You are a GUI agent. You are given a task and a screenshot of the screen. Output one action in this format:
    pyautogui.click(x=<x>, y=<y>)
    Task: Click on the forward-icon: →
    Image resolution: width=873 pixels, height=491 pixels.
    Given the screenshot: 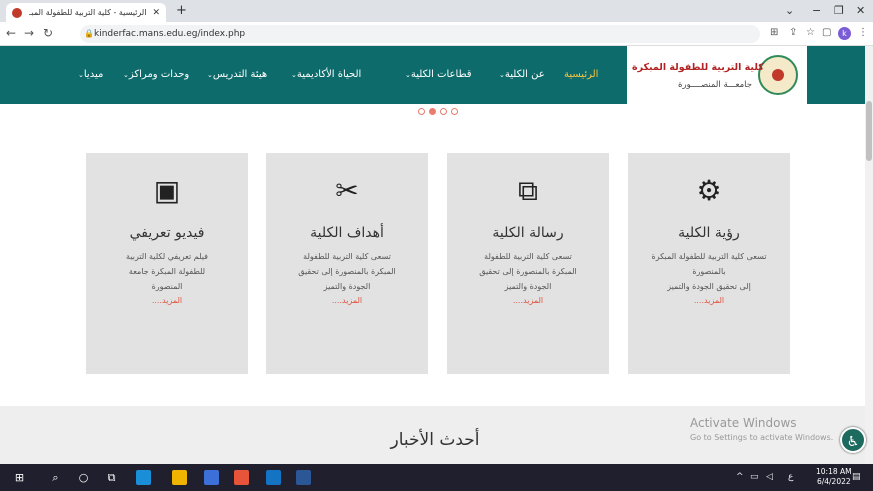 What is the action you would take?
    pyautogui.click(x=29, y=33)
    